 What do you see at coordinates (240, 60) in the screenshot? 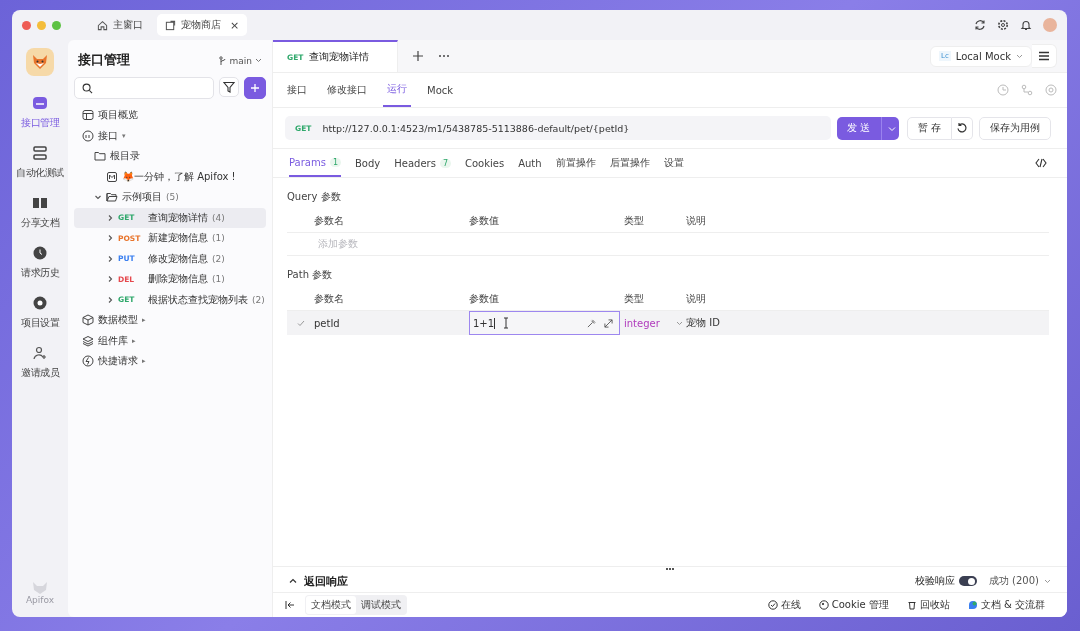
I see `branch-selector: main` at bounding box center [240, 60].